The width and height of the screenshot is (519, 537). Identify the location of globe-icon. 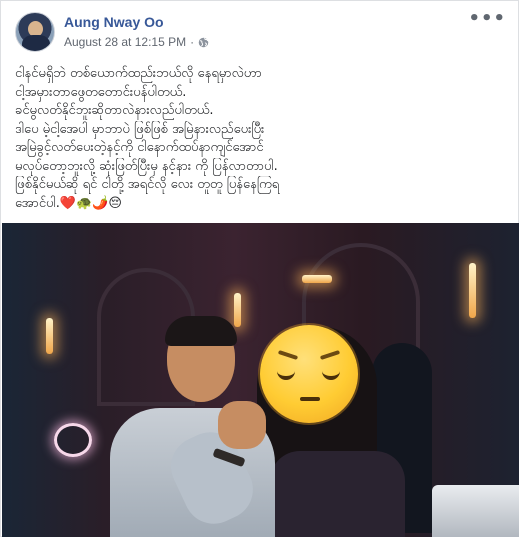
(203, 42).